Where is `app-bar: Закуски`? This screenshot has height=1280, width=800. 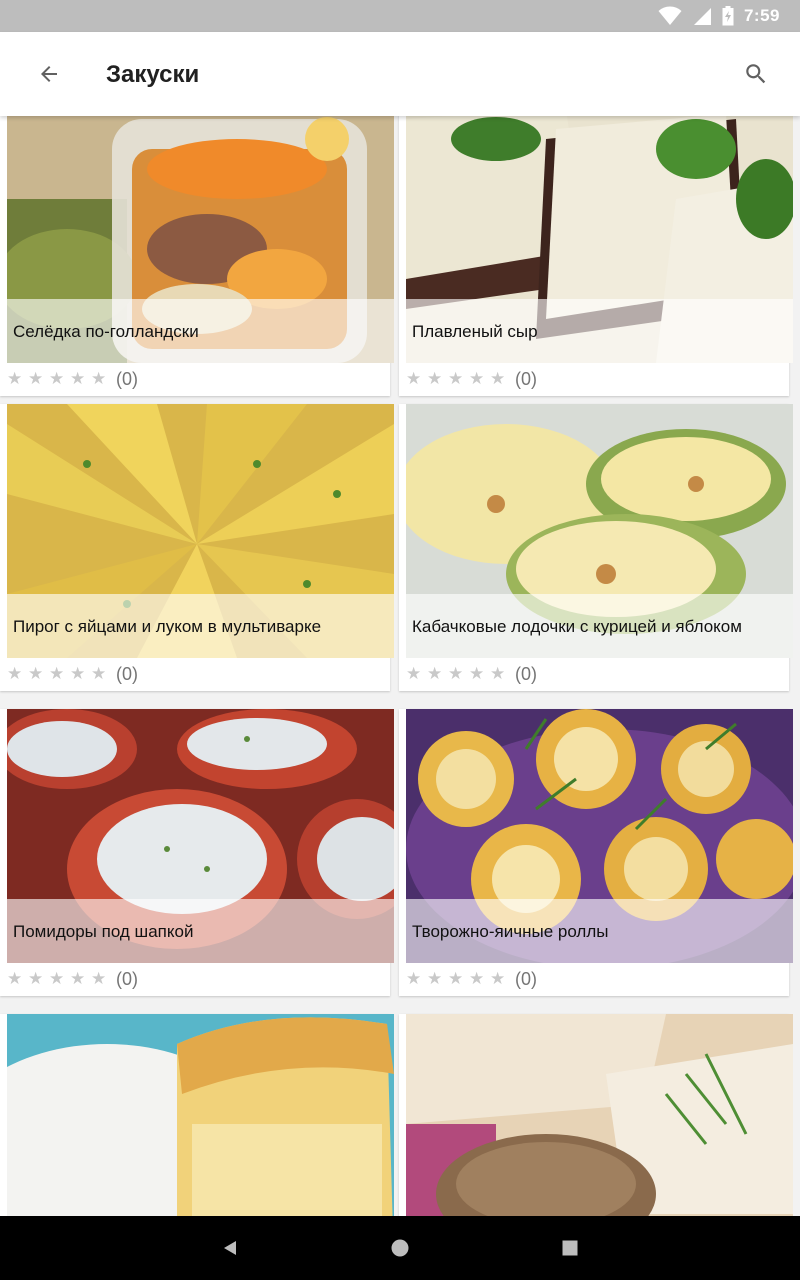 app-bar: Закуски is located at coordinates (400, 74).